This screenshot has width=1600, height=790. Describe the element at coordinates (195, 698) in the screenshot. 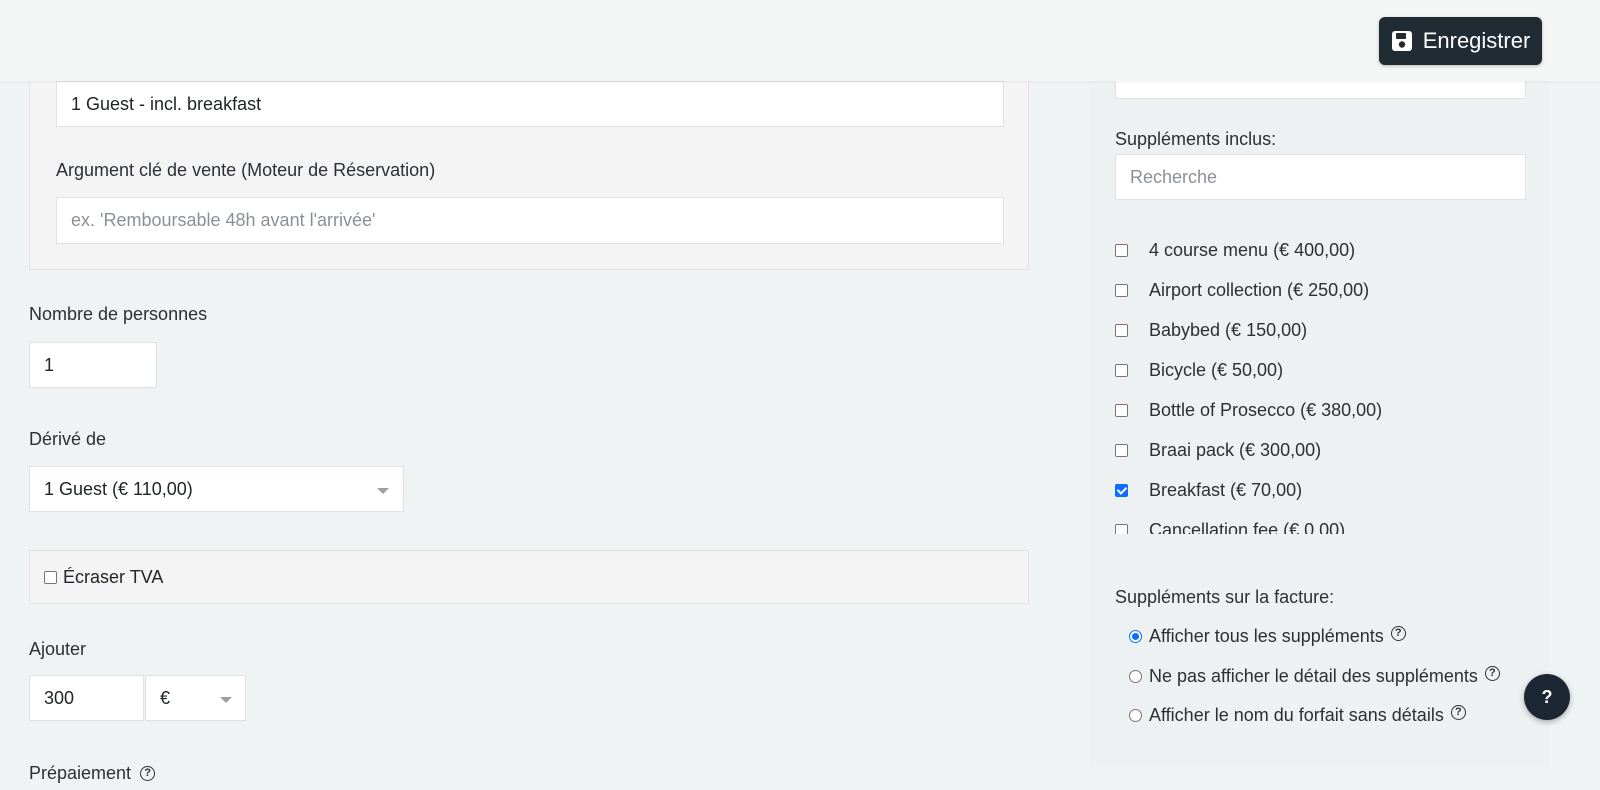

I see `add-currency-select: €` at that location.